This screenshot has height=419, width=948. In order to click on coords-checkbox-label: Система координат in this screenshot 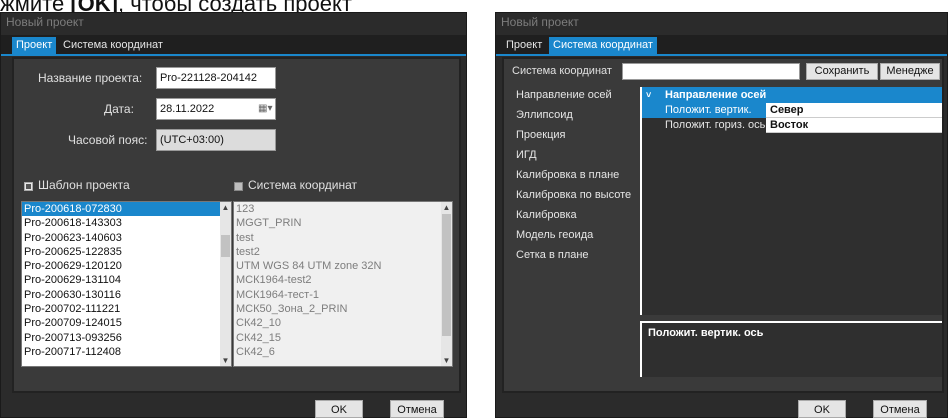, I will do `click(303, 185)`.